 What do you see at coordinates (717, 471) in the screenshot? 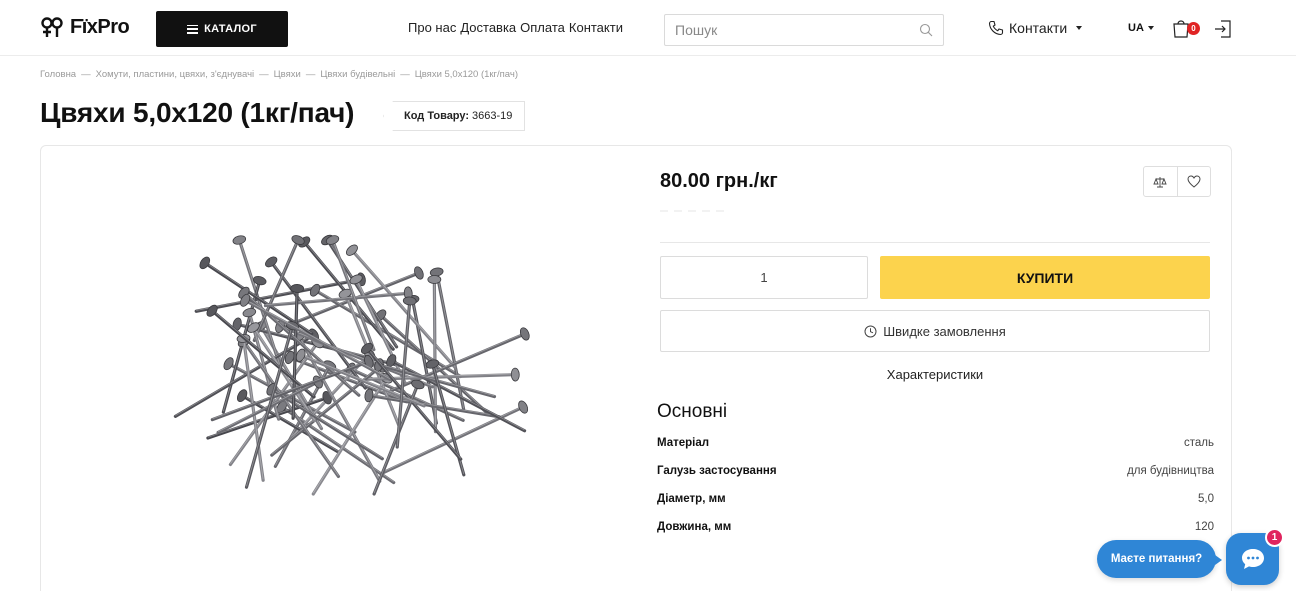
I see `spec-key: Галузь застосування` at bounding box center [717, 471].